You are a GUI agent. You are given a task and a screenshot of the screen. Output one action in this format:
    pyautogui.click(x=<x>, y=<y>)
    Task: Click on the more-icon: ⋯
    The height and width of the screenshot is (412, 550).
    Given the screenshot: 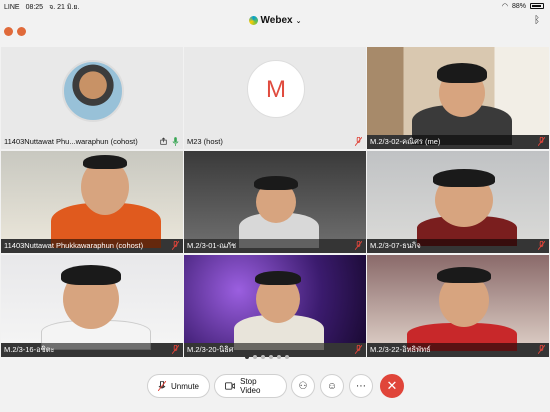 What is the action you would take?
    pyautogui.click(x=361, y=386)
    